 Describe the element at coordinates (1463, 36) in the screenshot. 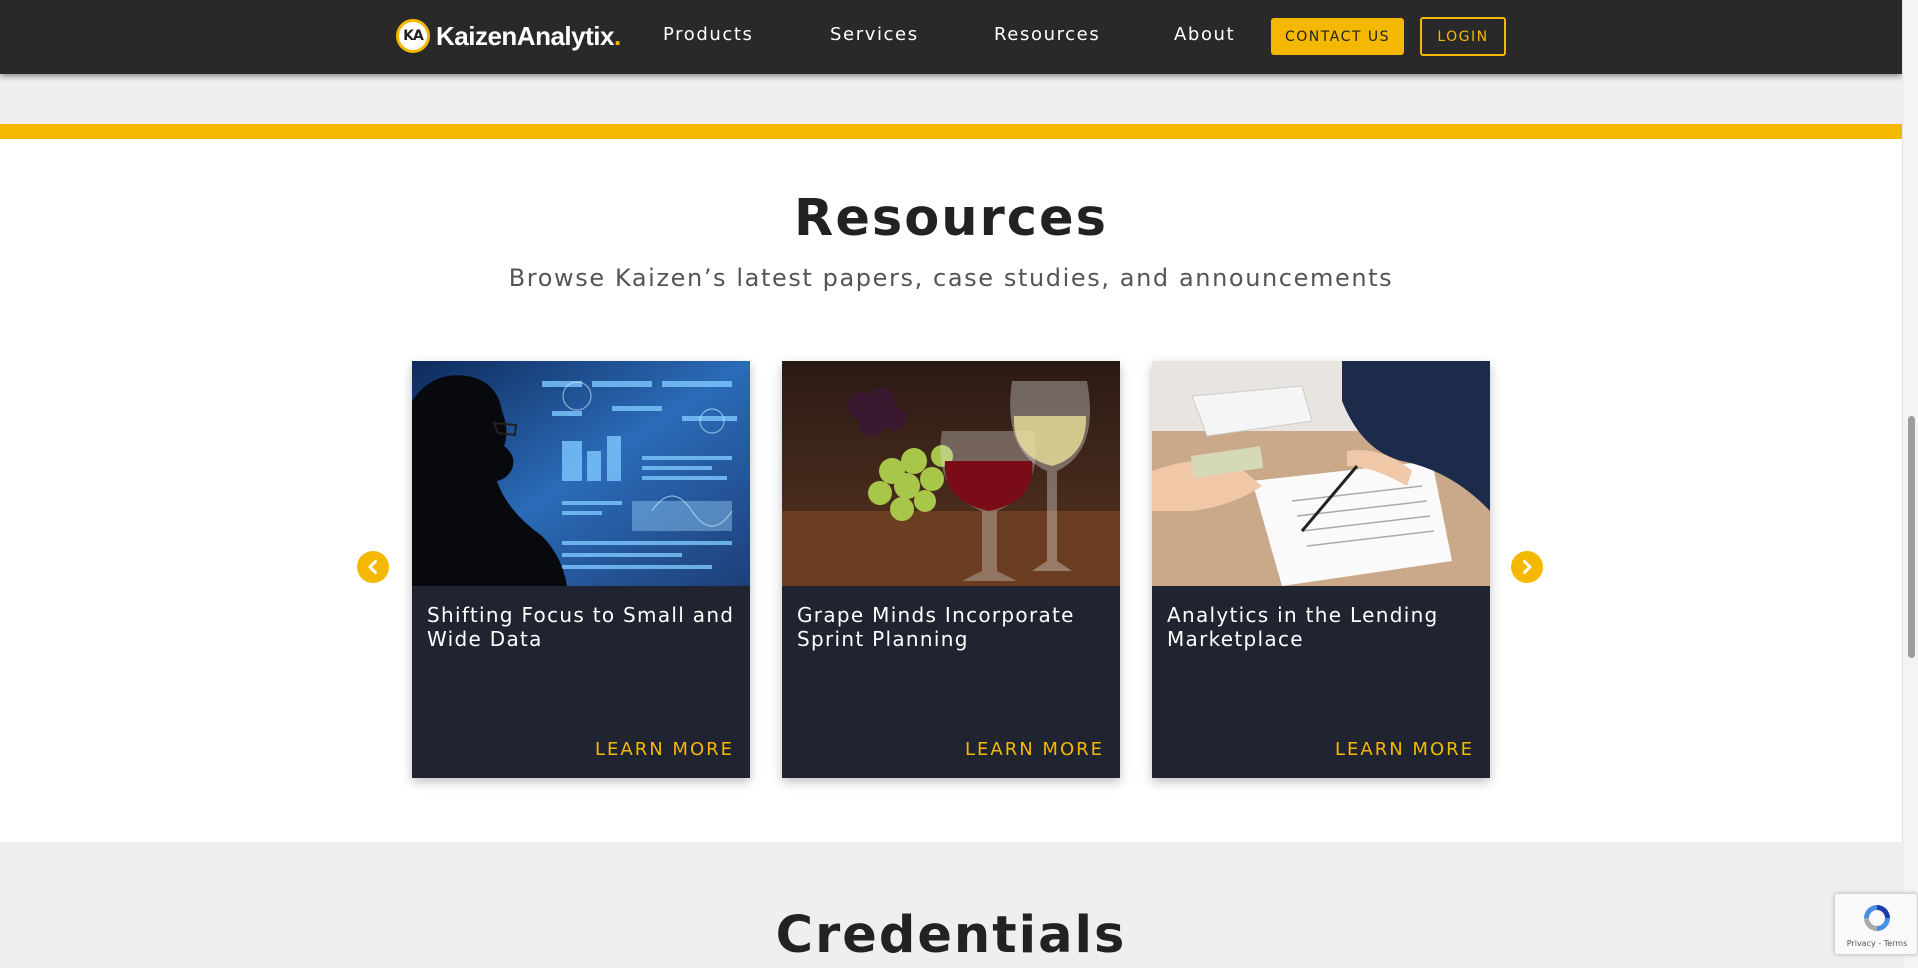

I see `login-button: LOGIN` at that location.